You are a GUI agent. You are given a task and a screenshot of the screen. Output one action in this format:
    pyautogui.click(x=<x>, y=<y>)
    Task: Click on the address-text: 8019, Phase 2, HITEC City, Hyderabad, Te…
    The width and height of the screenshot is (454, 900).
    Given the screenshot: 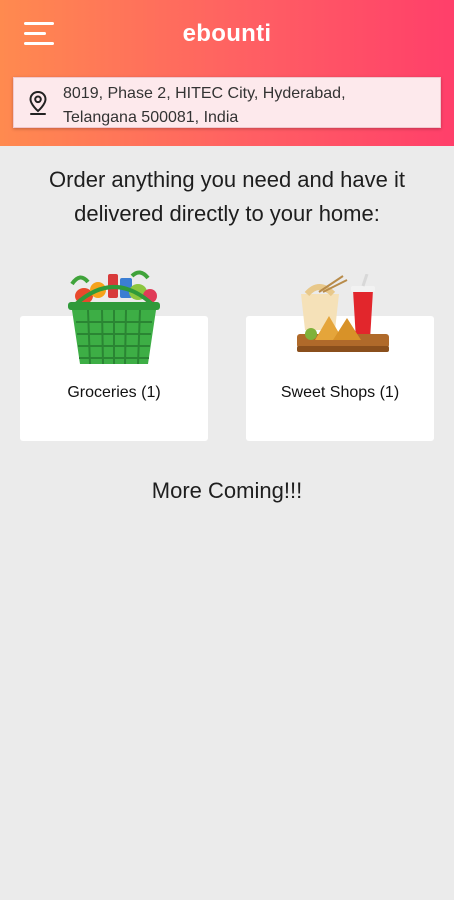 What is the action you would take?
    pyautogui.click(x=248, y=106)
    